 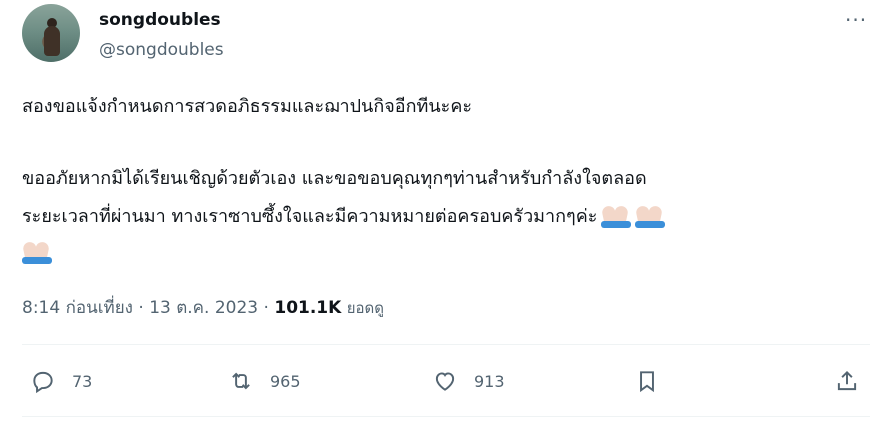 I want to click on repost-button: 965, so click(x=264, y=381).